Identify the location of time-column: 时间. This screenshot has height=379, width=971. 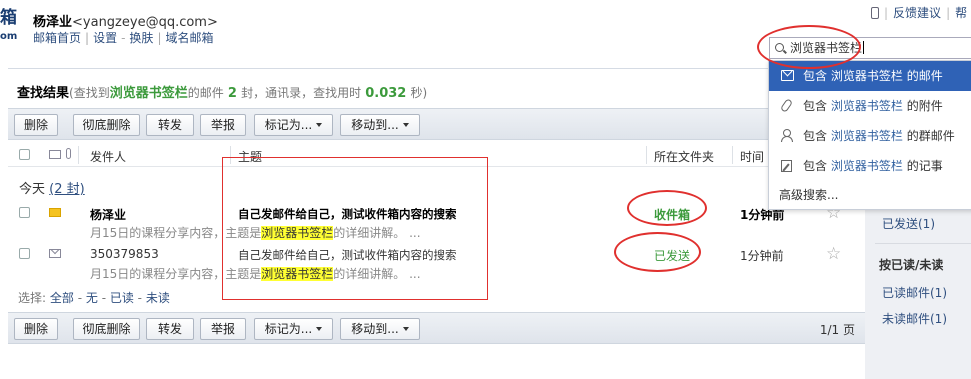
(752, 156).